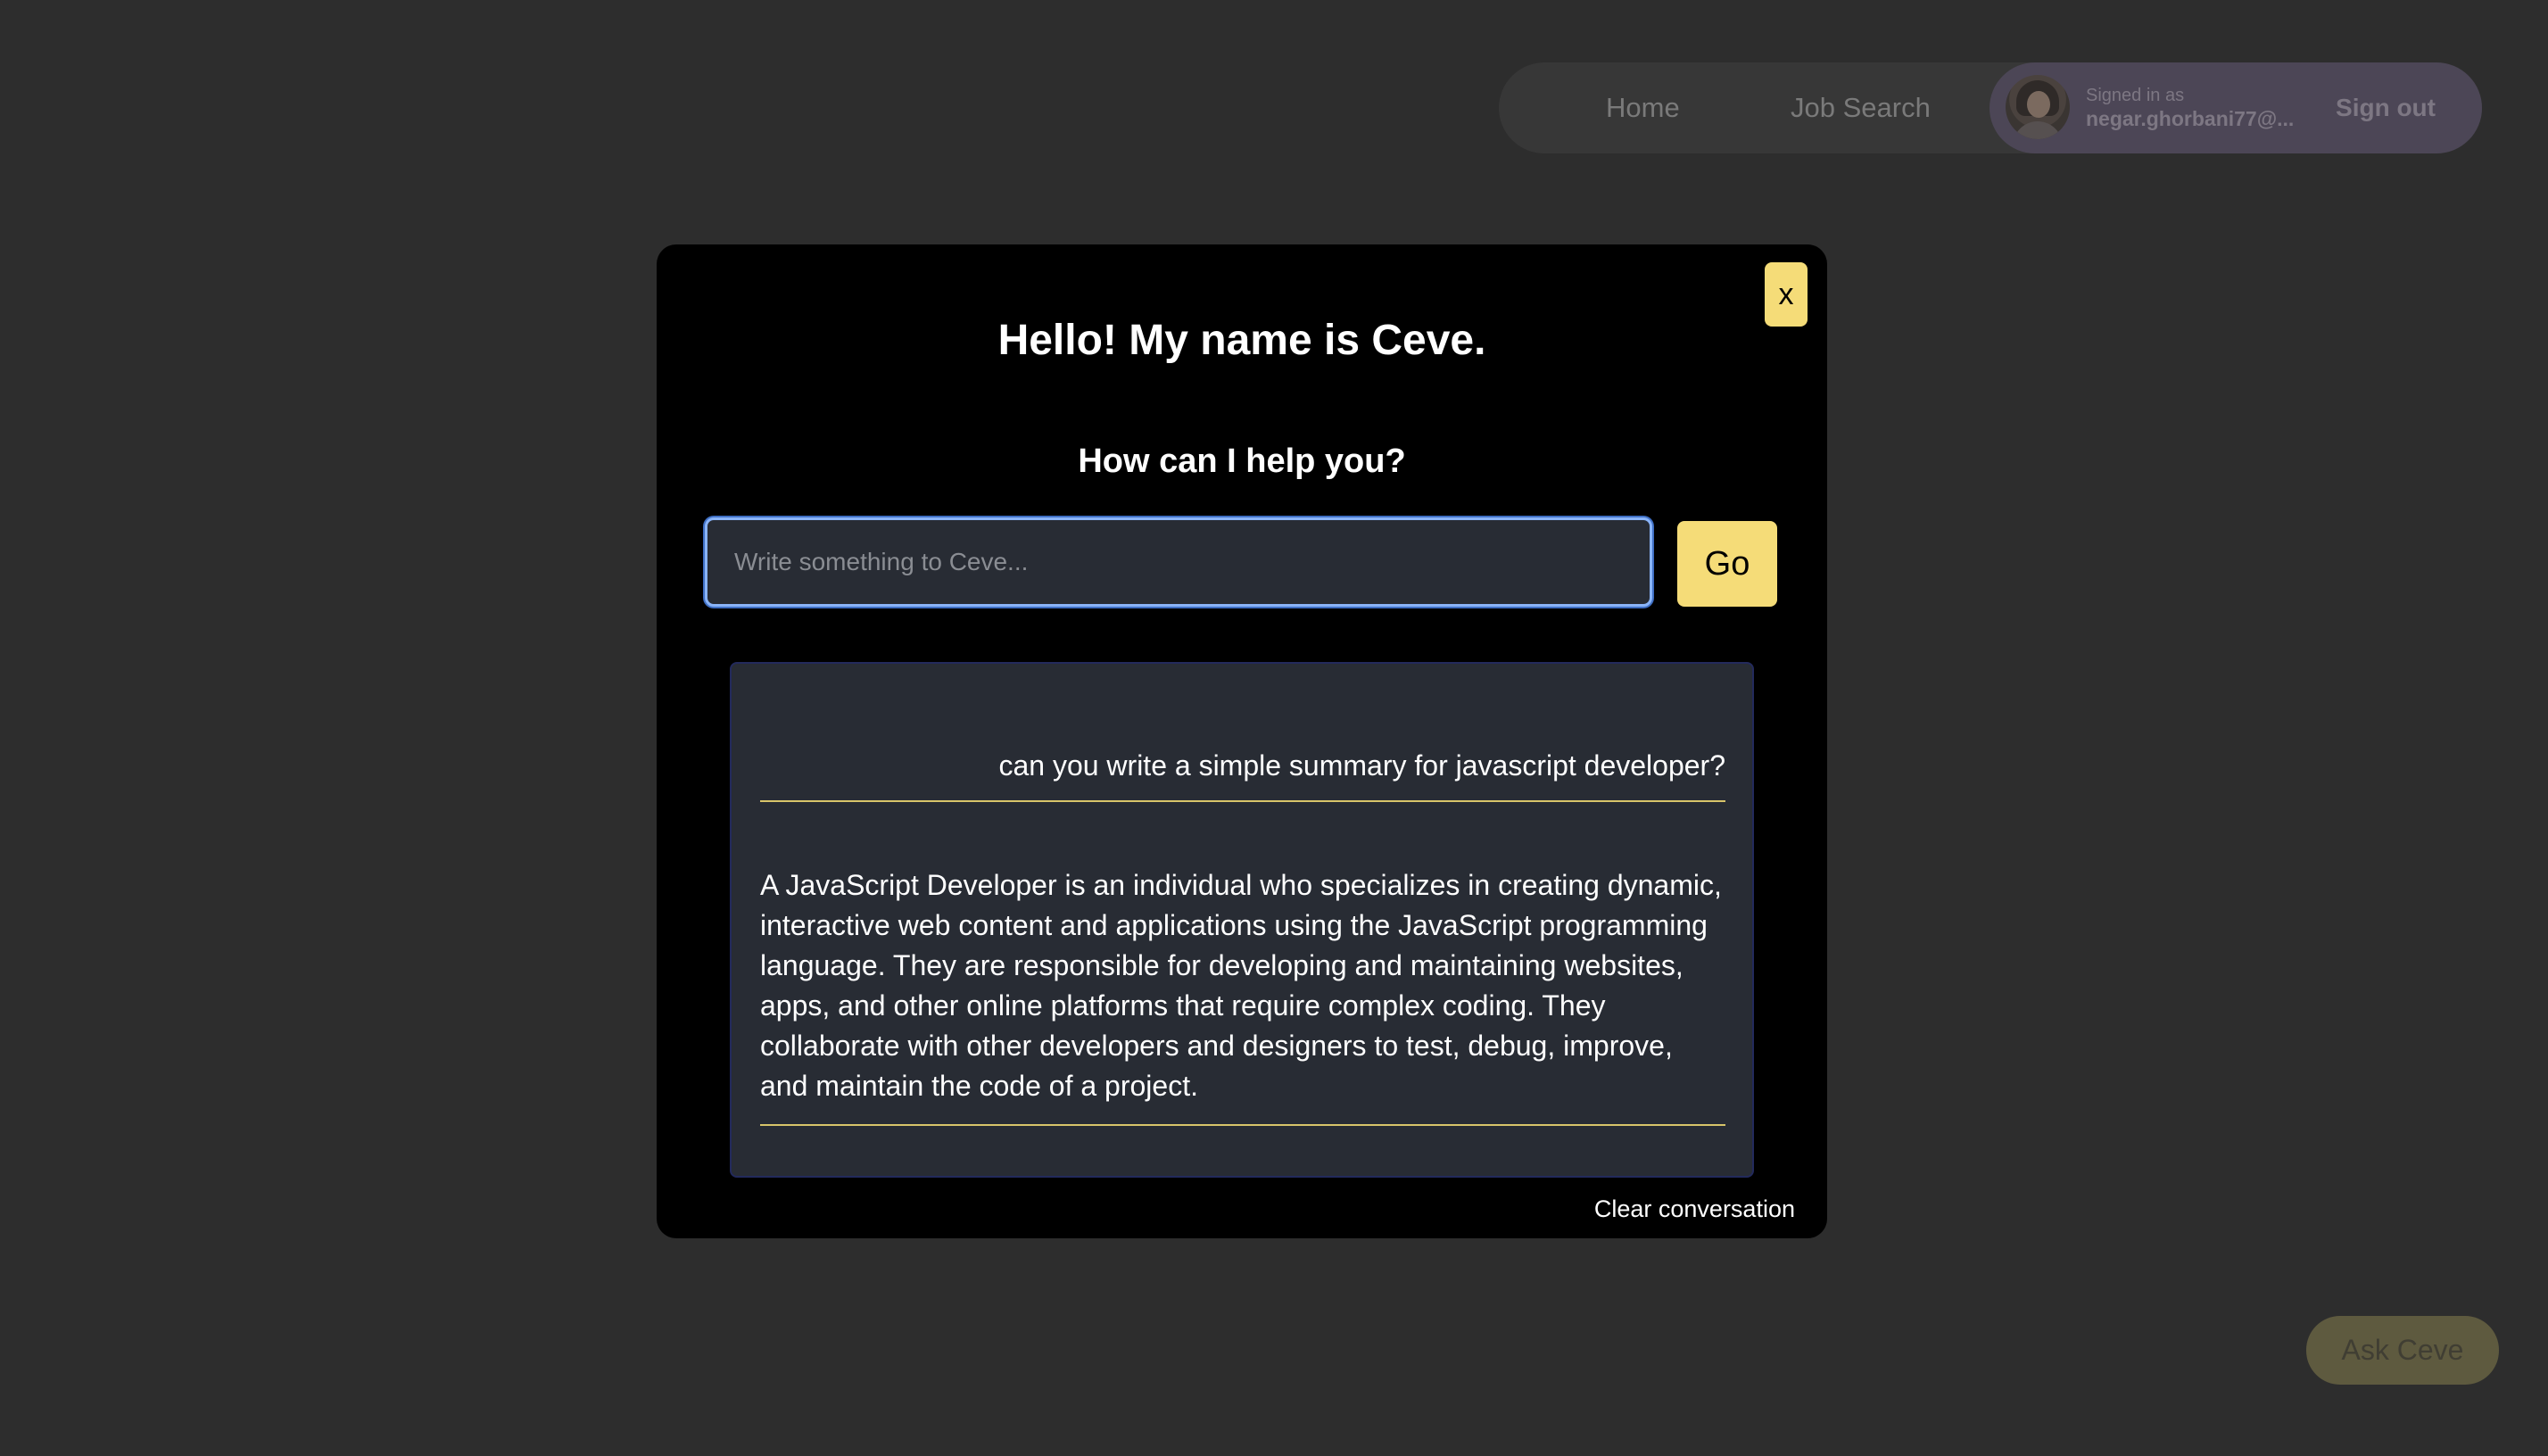  What do you see at coordinates (1242, 341) in the screenshot?
I see `modal-title: Hello! My name is Ceve.` at bounding box center [1242, 341].